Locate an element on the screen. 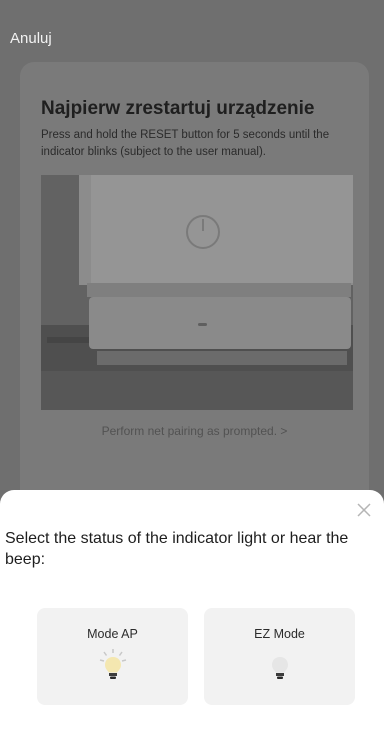 The width and height of the screenshot is (384, 750). top-bar: Anuluj is located at coordinates (192, 35).